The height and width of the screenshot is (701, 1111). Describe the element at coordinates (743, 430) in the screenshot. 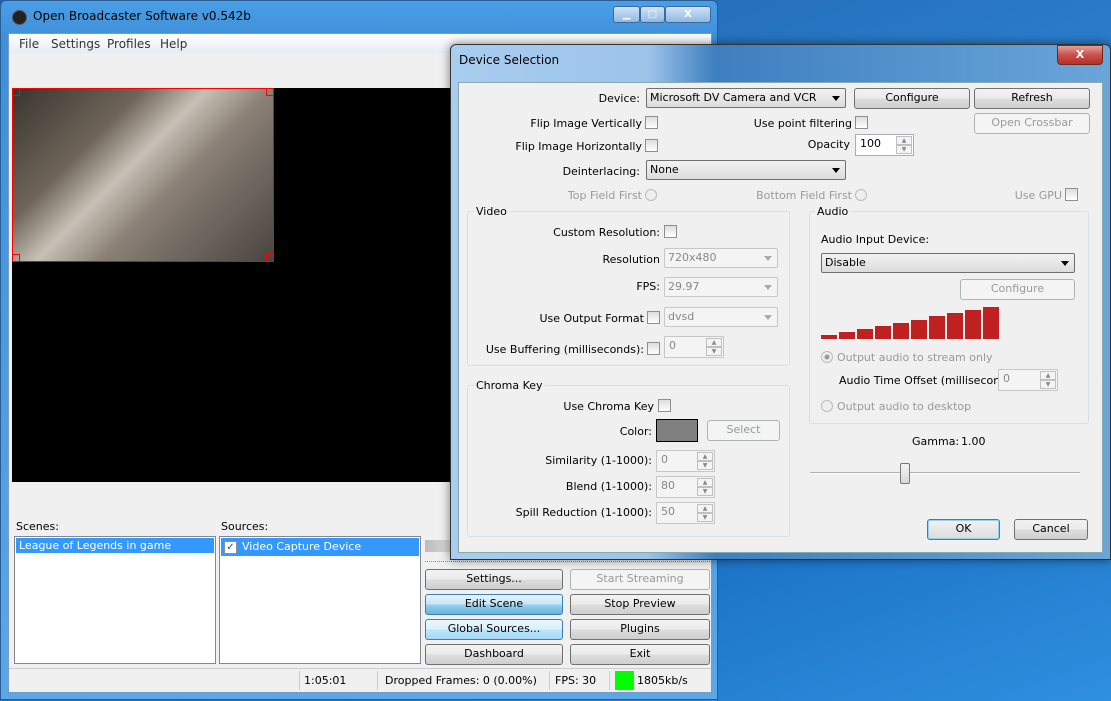

I see `select-color-button: Select` at that location.